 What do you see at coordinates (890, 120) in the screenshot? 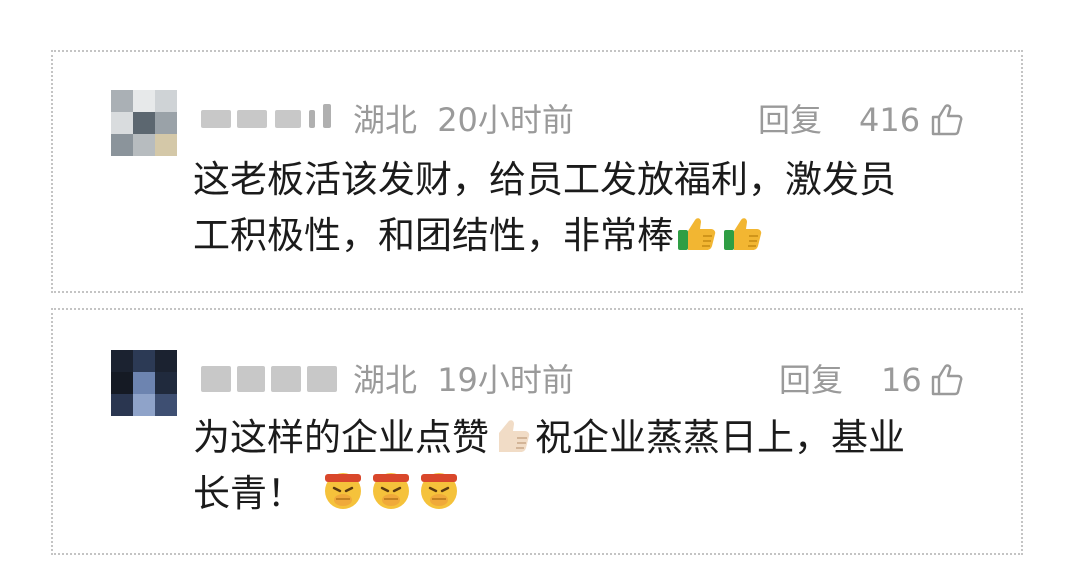
I see `like-count: 416` at bounding box center [890, 120].